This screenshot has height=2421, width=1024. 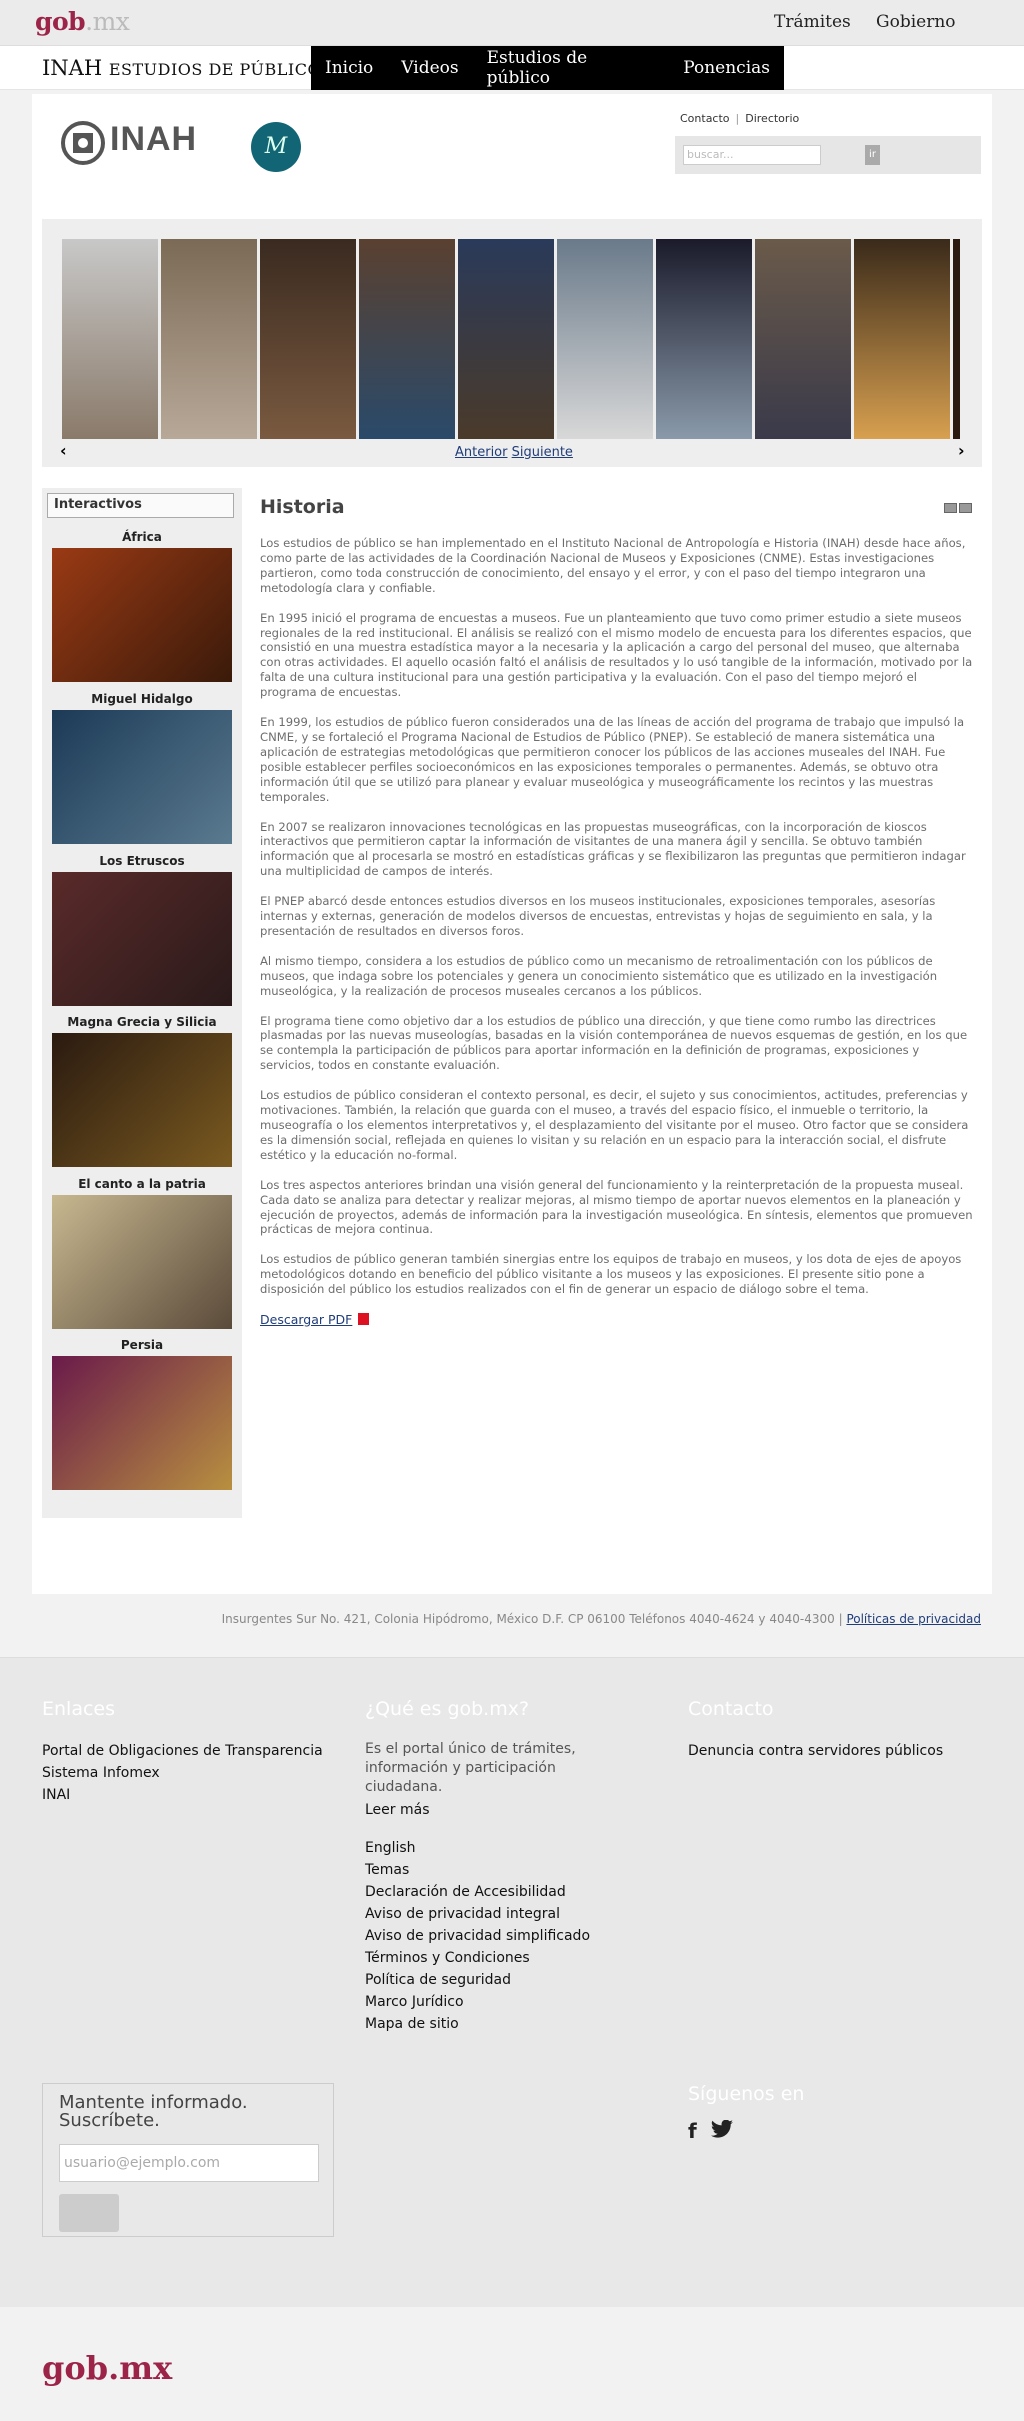 What do you see at coordinates (140, 505) in the screenshot?
I see `sidebar-heading: Interactivos` at bounding box center [140, 505].